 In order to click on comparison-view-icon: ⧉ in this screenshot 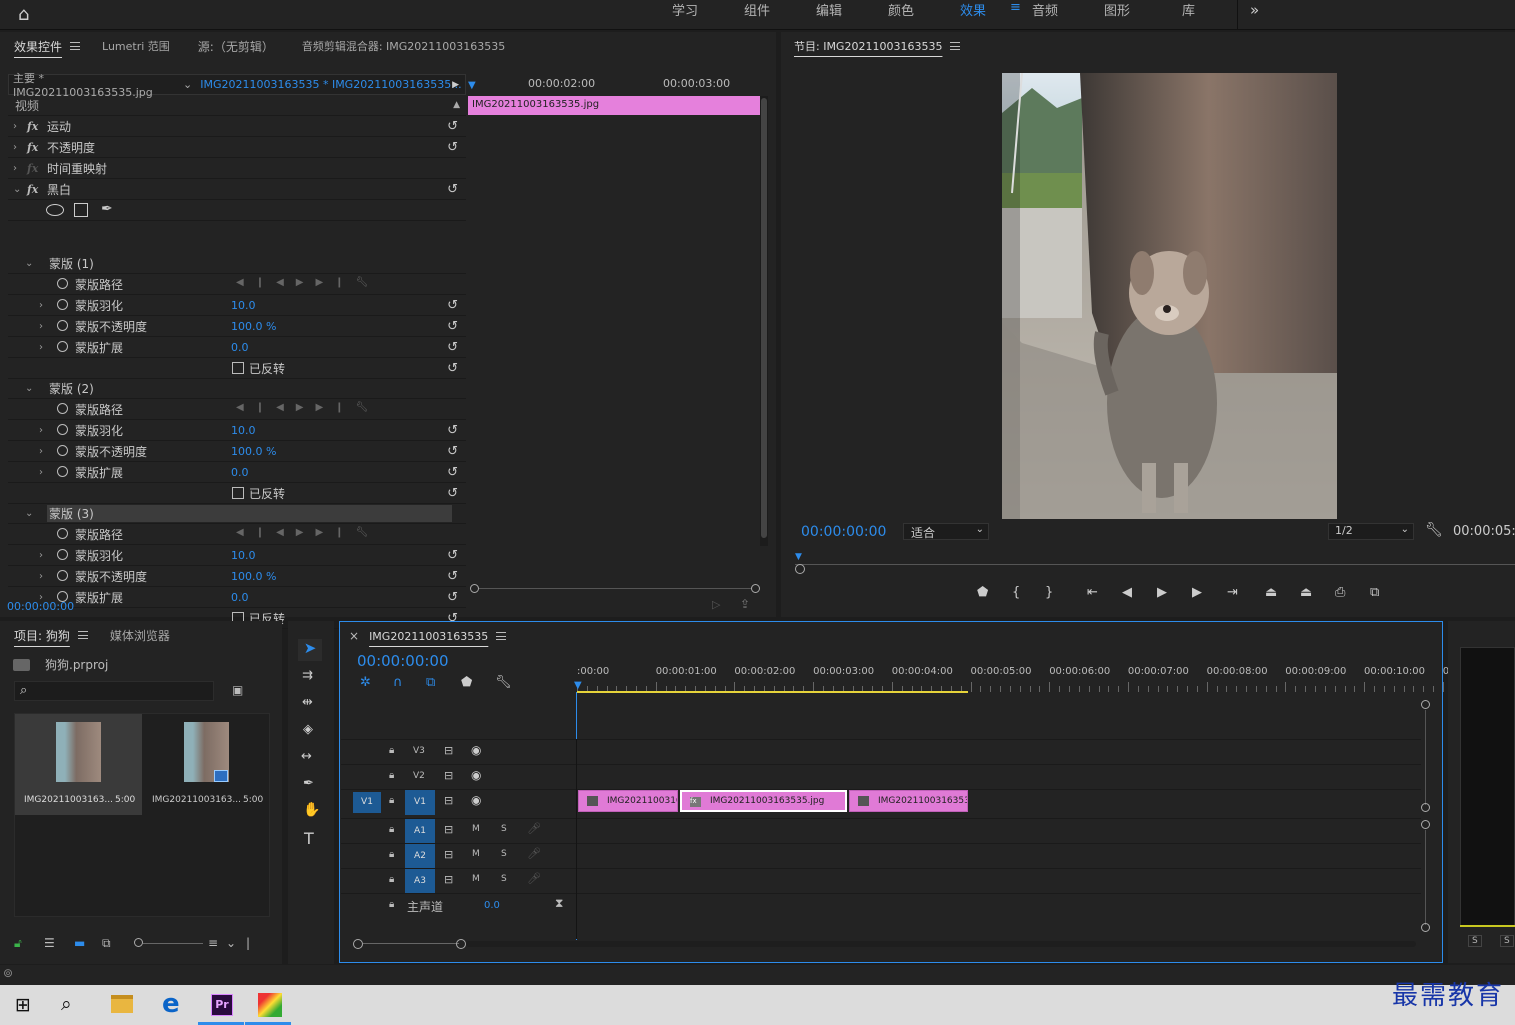, I will do `click(1387, 595)`.